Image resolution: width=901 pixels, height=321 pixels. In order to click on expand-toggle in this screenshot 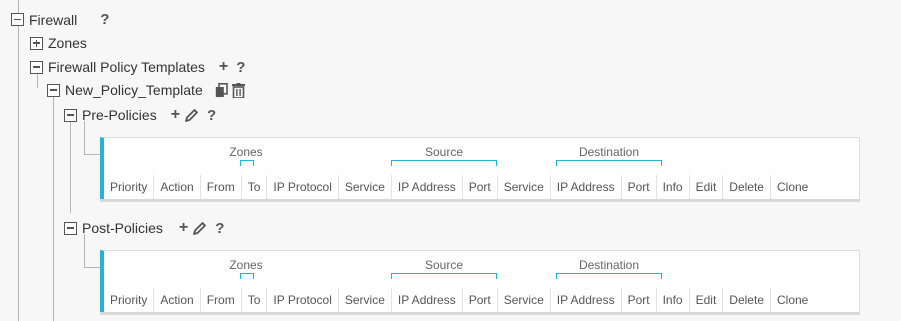, I will do `click(36, 43)`.